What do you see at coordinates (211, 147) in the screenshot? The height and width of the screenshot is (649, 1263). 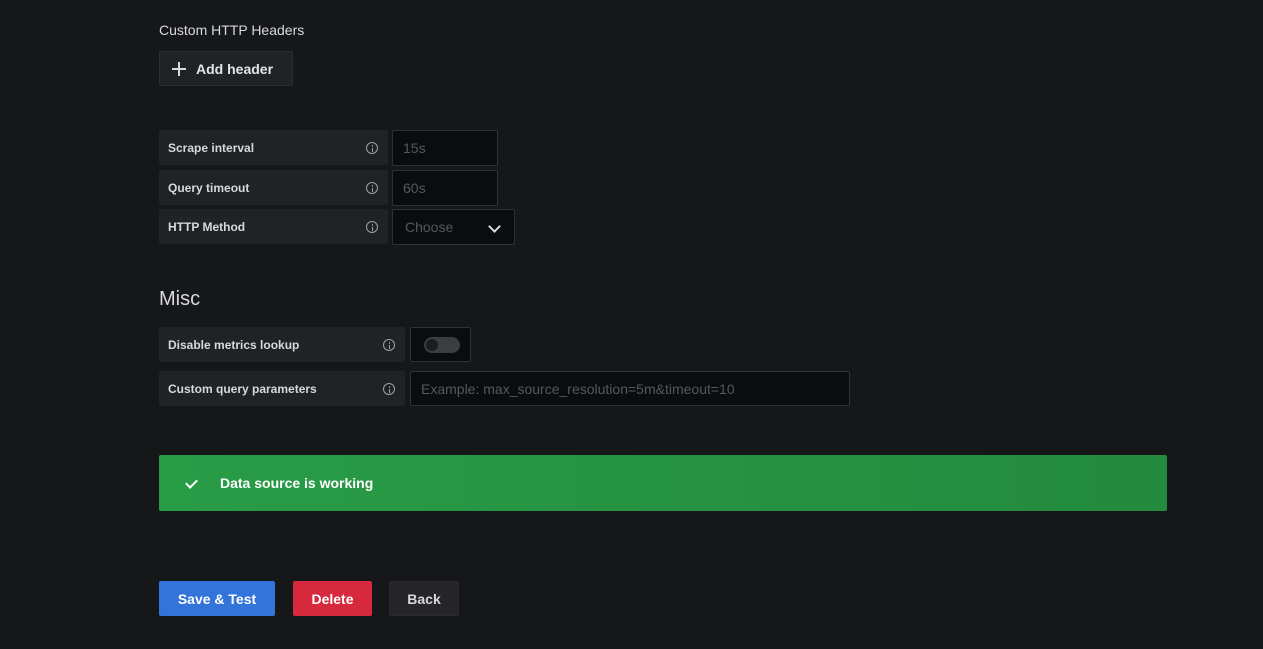 I see `scrape-interval-label-text: Scrape interval` at bounding box center [211, 147].